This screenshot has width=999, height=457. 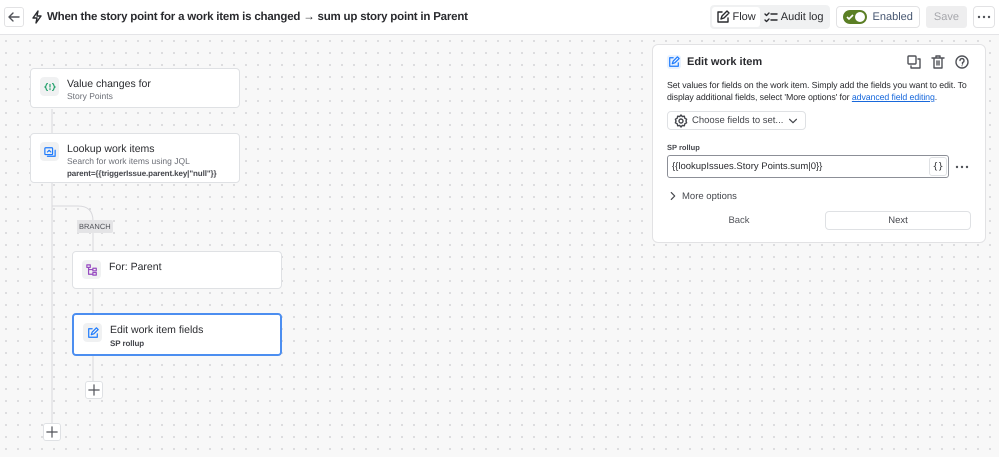 What do you see at coordinates (702, 196) in the screenshot?
I see `more-options-toggle: More options` at bounding box center [702, 196].